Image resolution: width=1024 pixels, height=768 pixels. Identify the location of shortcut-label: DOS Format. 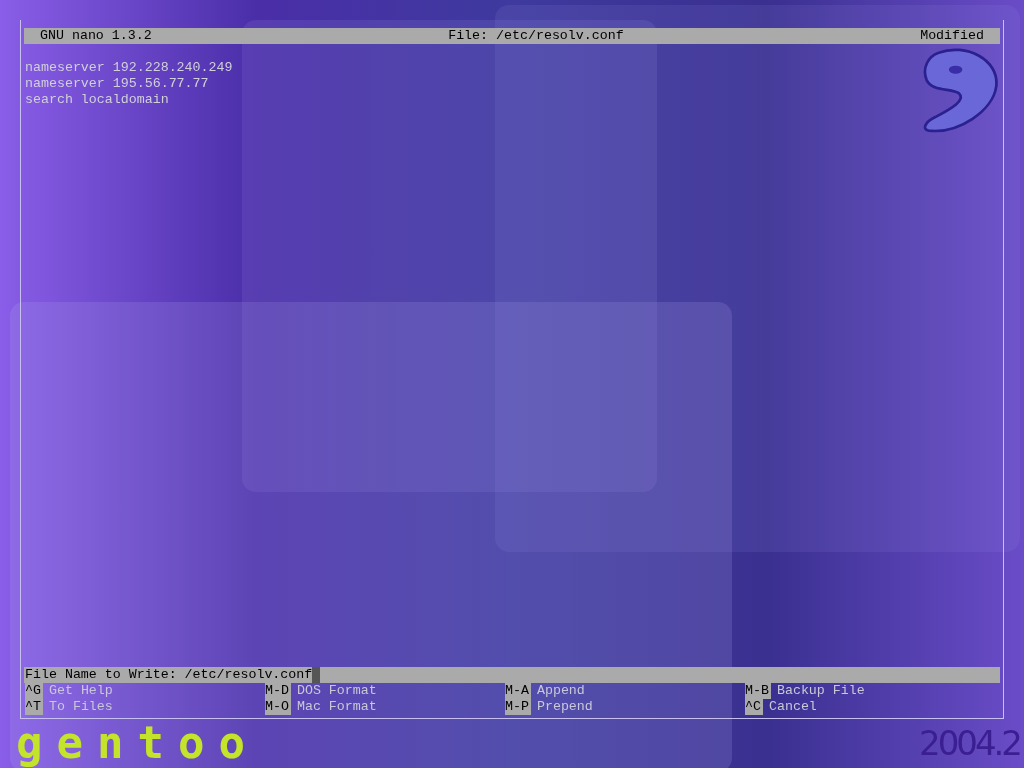
(336, 691).